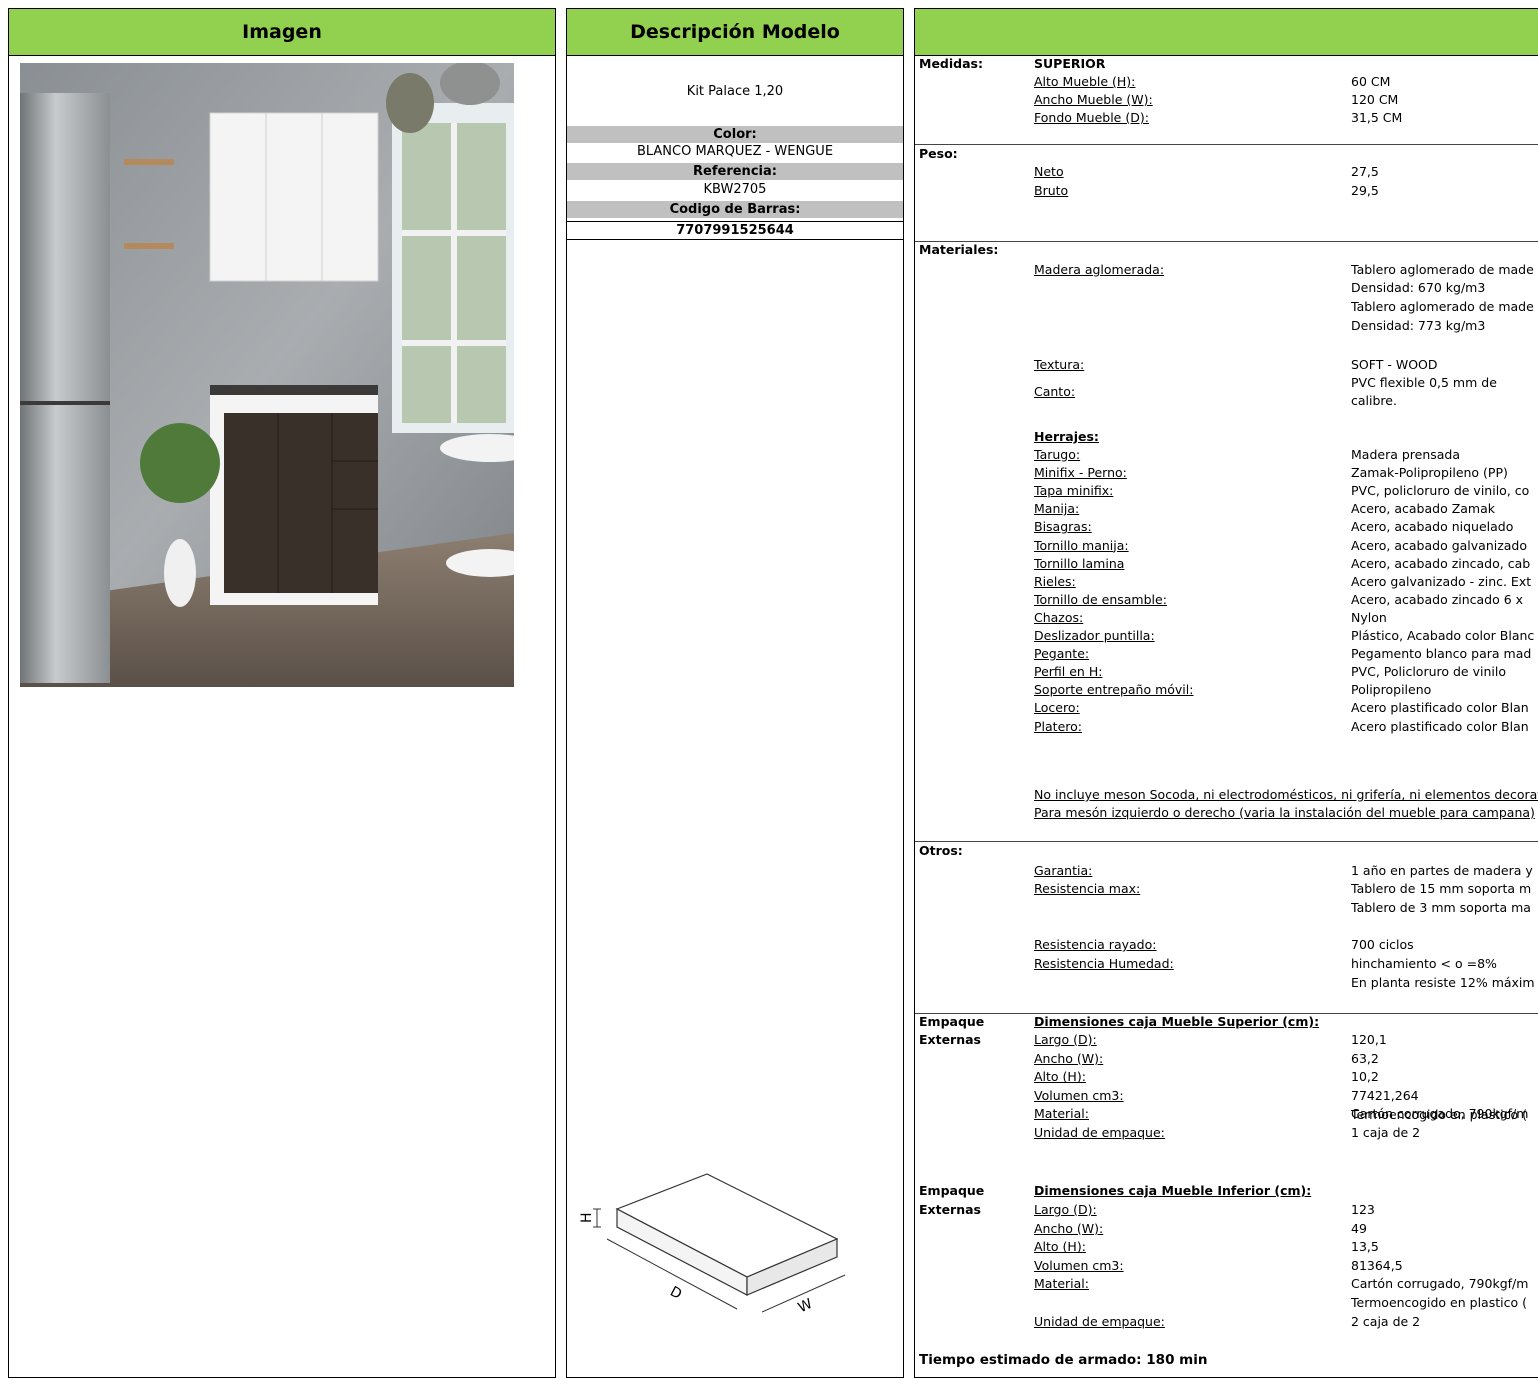  I want to click on model-name: Kit Palace 1,20, so click(735, 91).